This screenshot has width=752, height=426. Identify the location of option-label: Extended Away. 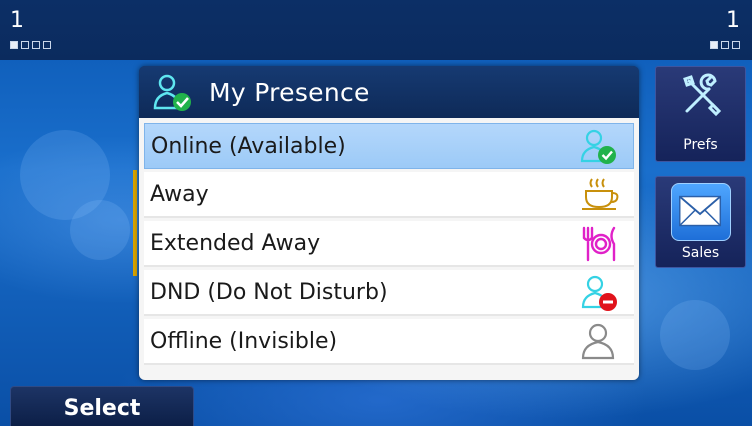
(235, 243).